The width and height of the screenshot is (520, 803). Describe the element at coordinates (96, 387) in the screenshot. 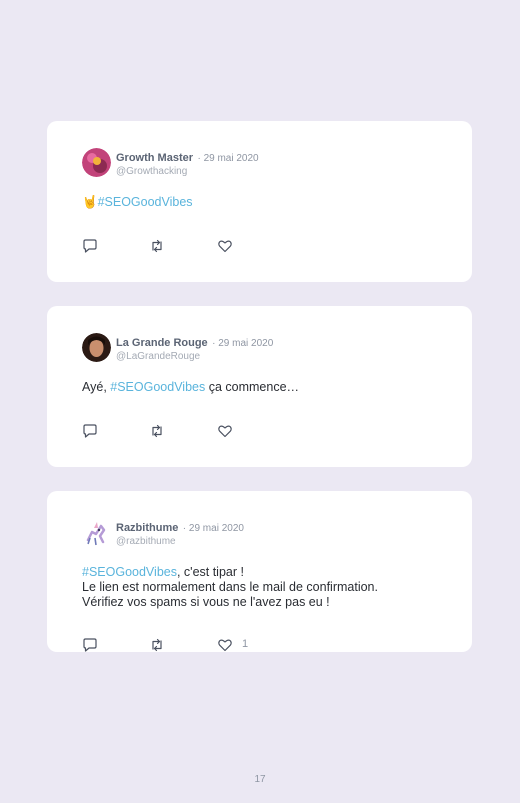

I see `text-segment: Ayé,` at that location.